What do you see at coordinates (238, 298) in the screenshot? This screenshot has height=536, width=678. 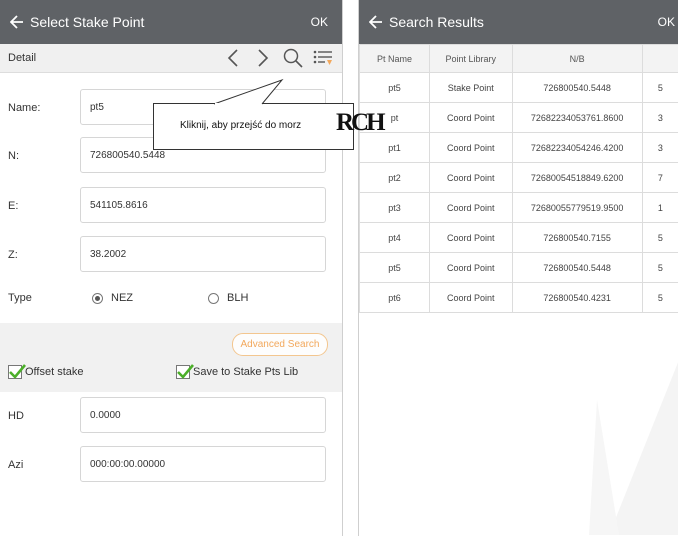 I see `radio-blh-label: BLH` at bounding box center [238, 298].